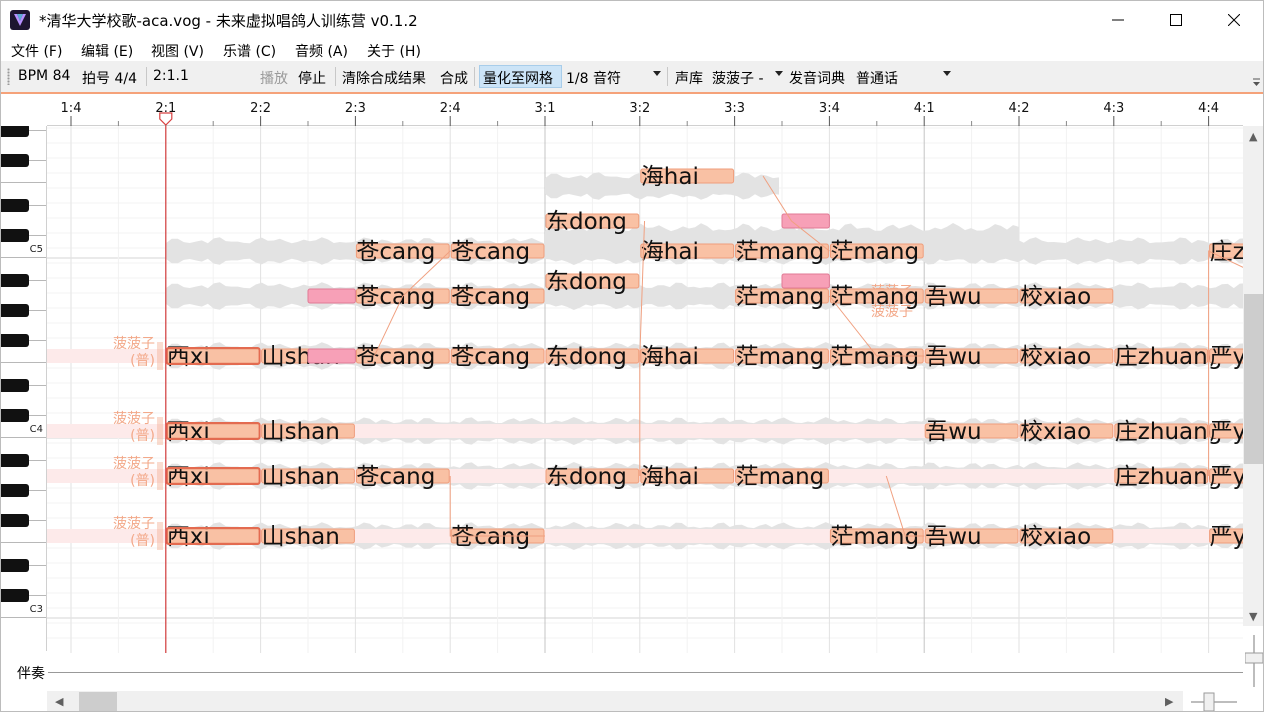 The image size is (1264, 712). What do you see at coordinates (36, 51) in the screenshot?
I see `menu-file: 文件 (F)` at bounding box center [36, 51].